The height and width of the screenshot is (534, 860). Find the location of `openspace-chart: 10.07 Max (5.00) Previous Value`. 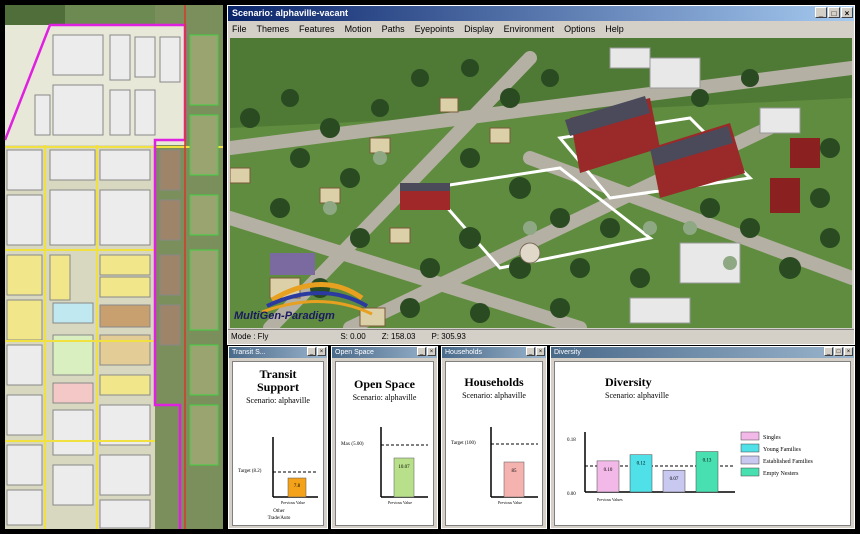

openspace-chart: 10.07 Max (5.00) Previous Value is located at coordinates (384, 466).